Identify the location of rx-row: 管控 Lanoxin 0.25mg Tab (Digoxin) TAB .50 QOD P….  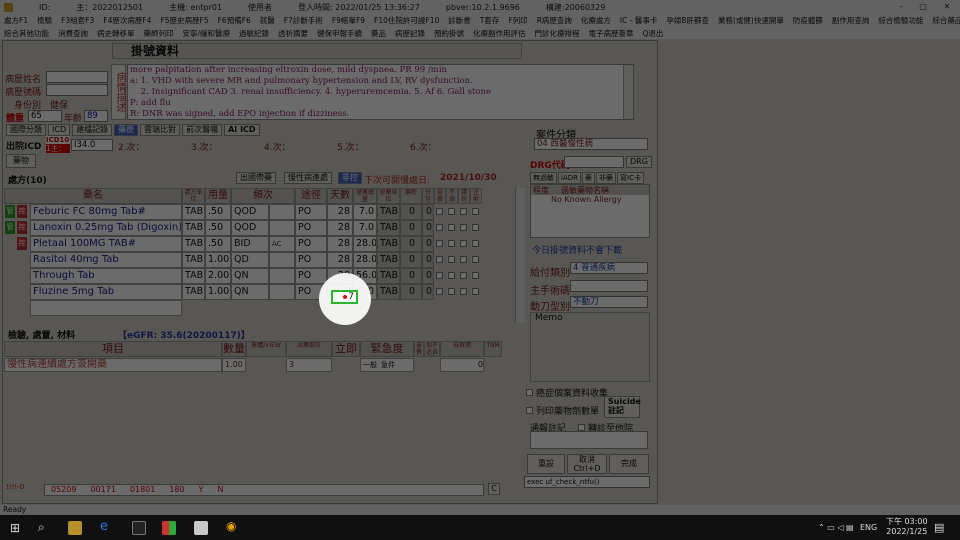
(259, 228).